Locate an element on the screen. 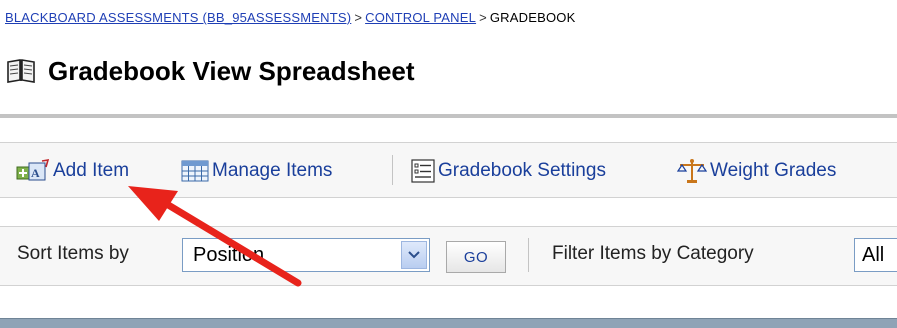  filter-items-label: Filter Items by Category is located at coordinates (653, 253).